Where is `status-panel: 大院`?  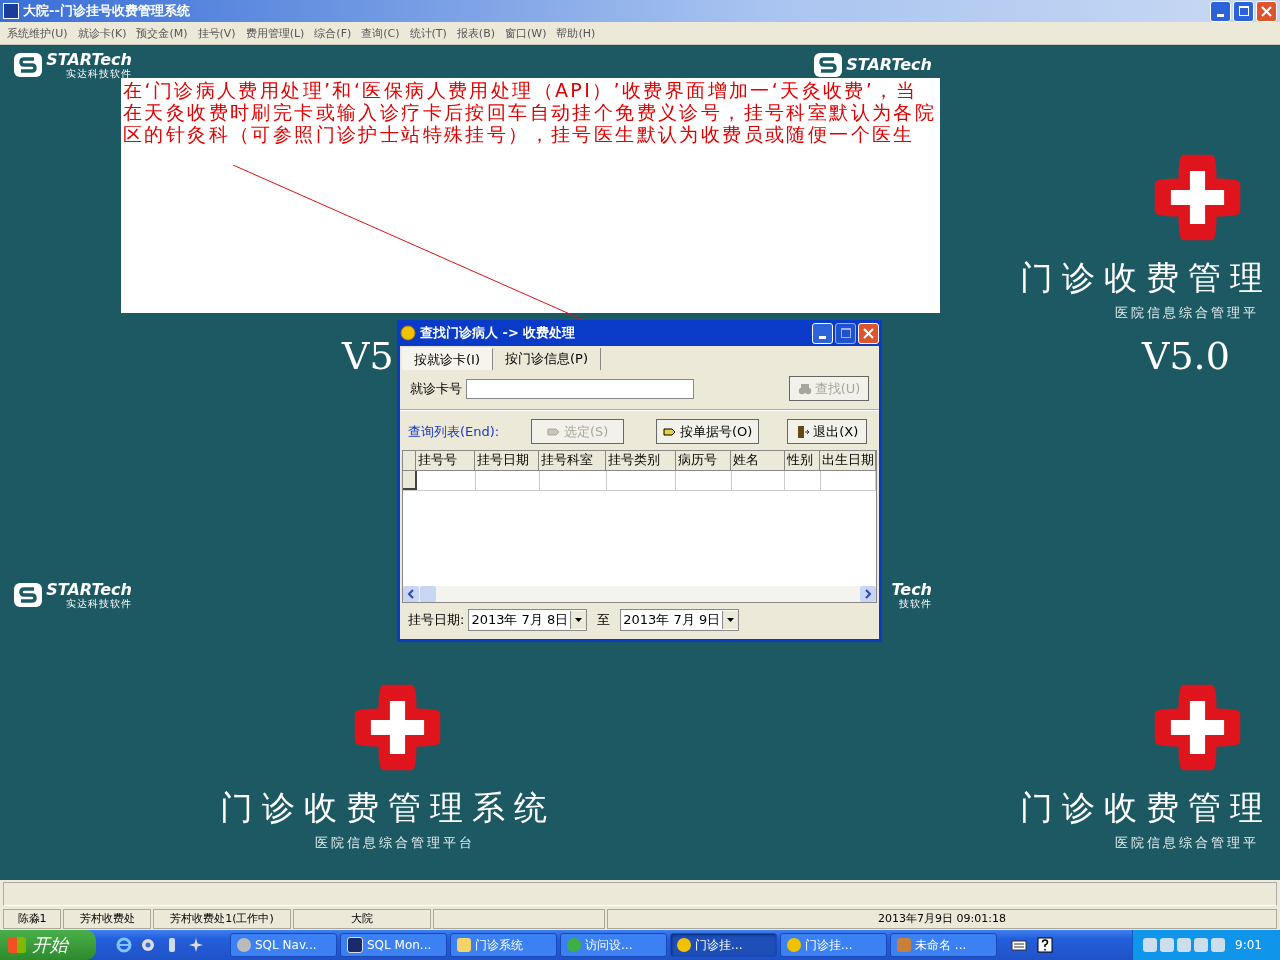 status-panel: 大院 is located at coordinates (362, 919).